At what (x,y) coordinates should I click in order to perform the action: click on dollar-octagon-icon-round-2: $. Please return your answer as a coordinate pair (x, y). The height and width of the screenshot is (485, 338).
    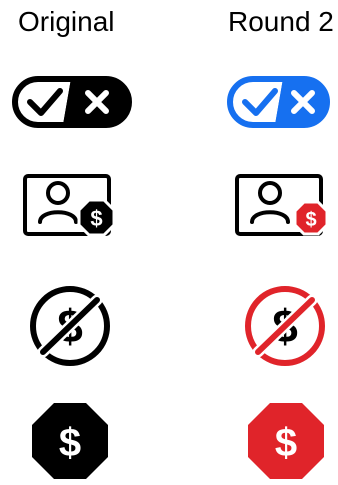
    Looking at the image, I should click on (286, 441).